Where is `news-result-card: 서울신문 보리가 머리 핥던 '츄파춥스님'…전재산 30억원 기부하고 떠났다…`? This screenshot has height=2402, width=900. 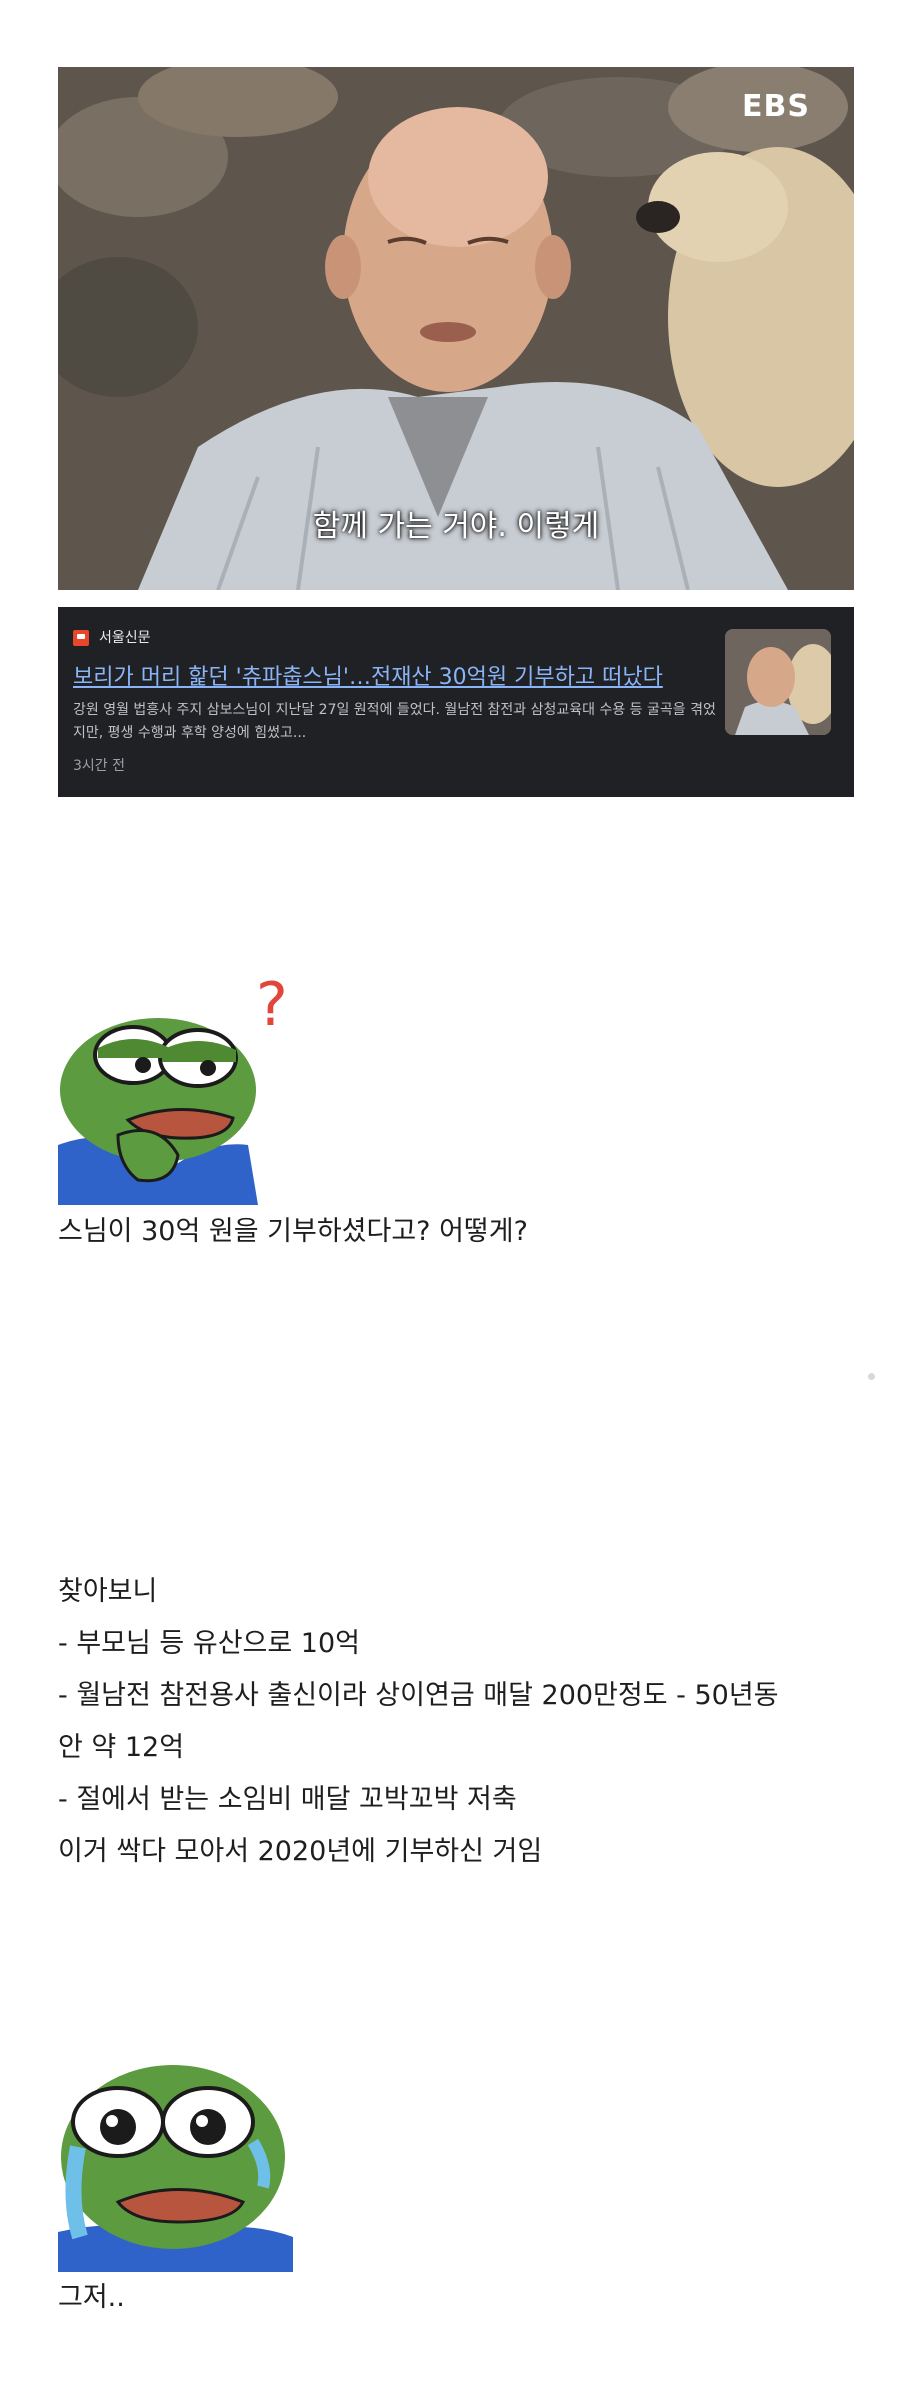 news-result-card: 서울신문 보리가 머리 핥던 '츄파춥스님'…전재산 30억원 기부하고 떠났다… is located at coordinates (456, 702).